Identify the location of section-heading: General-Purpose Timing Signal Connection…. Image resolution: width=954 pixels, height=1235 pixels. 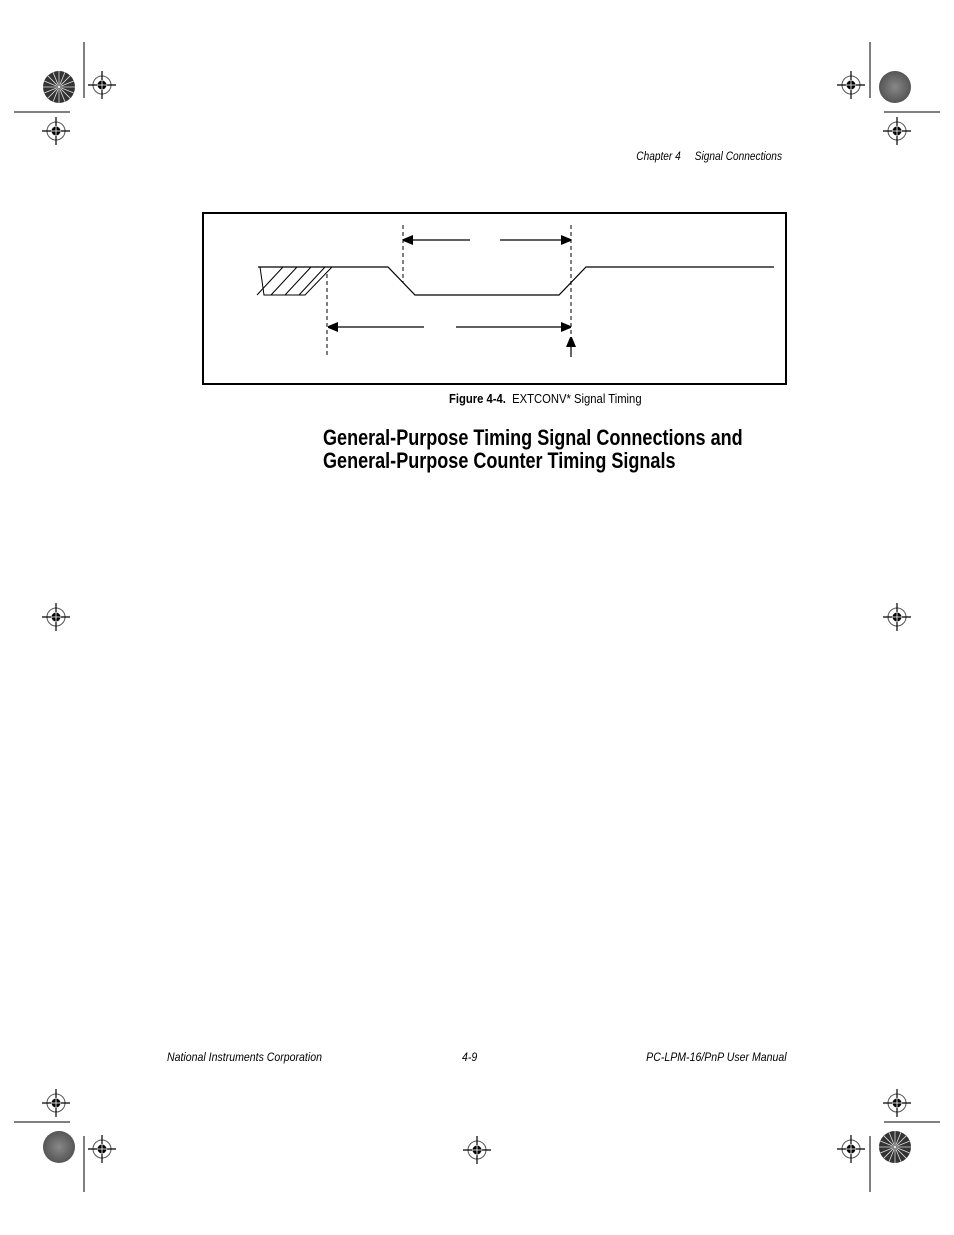
(533, 449).